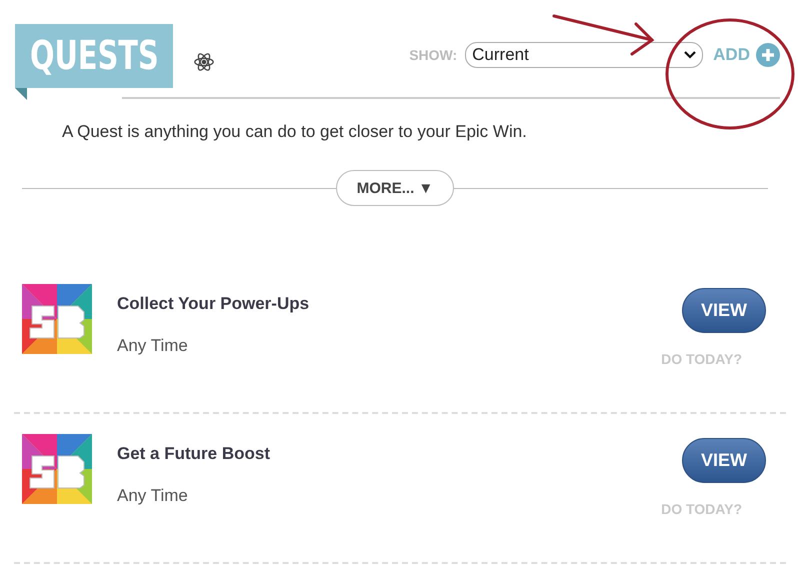 This screenshot has height=583, width=798. What do you see at coordinates (584, 55) in the screenshot?
I see `show-select: Current` at bounding box center [584, 55].